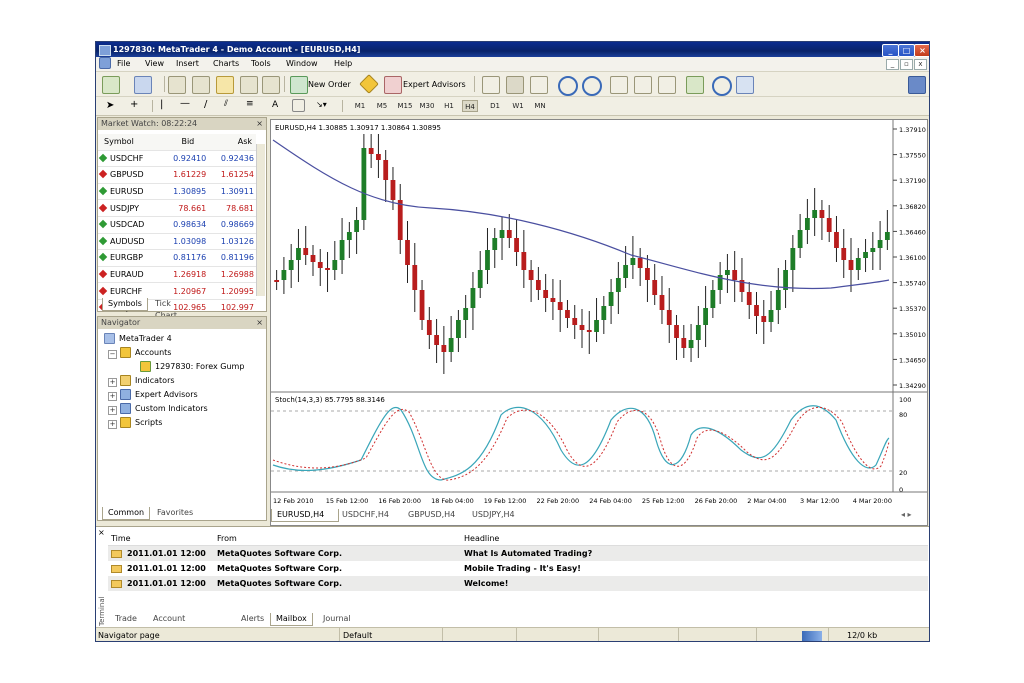 The image size is (1024, 683). Describe the element at coordinates (134, 104) in the screenshot. I see `crosshair-icon: +` at that location.